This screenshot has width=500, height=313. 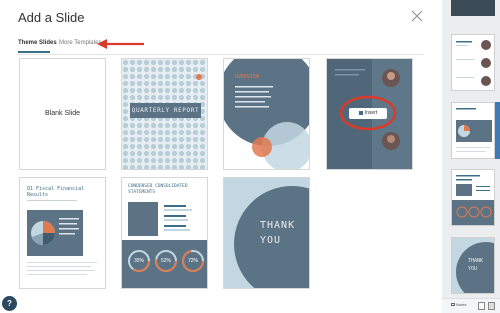 I want to click on thank-you-thumbnail: THANK YOU, so click(x=266, y=233).